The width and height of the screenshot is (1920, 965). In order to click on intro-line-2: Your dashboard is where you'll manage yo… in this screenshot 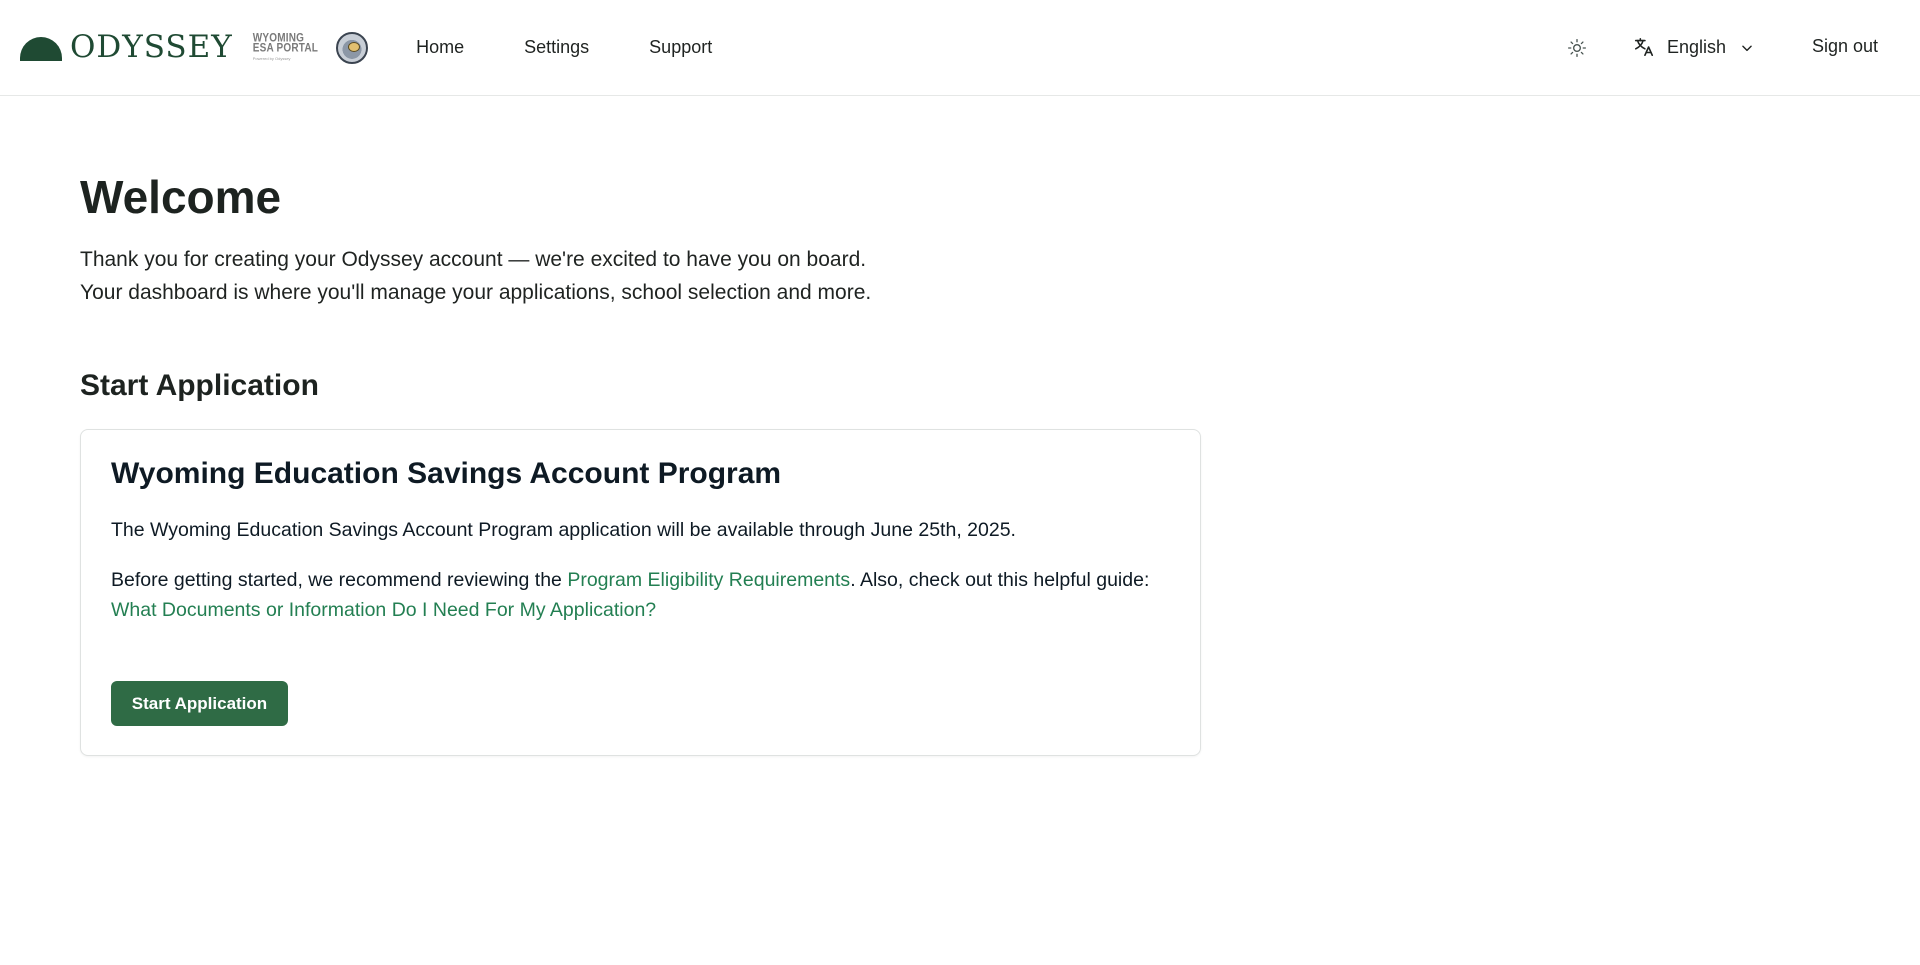, I will do `click(476, 292)`.